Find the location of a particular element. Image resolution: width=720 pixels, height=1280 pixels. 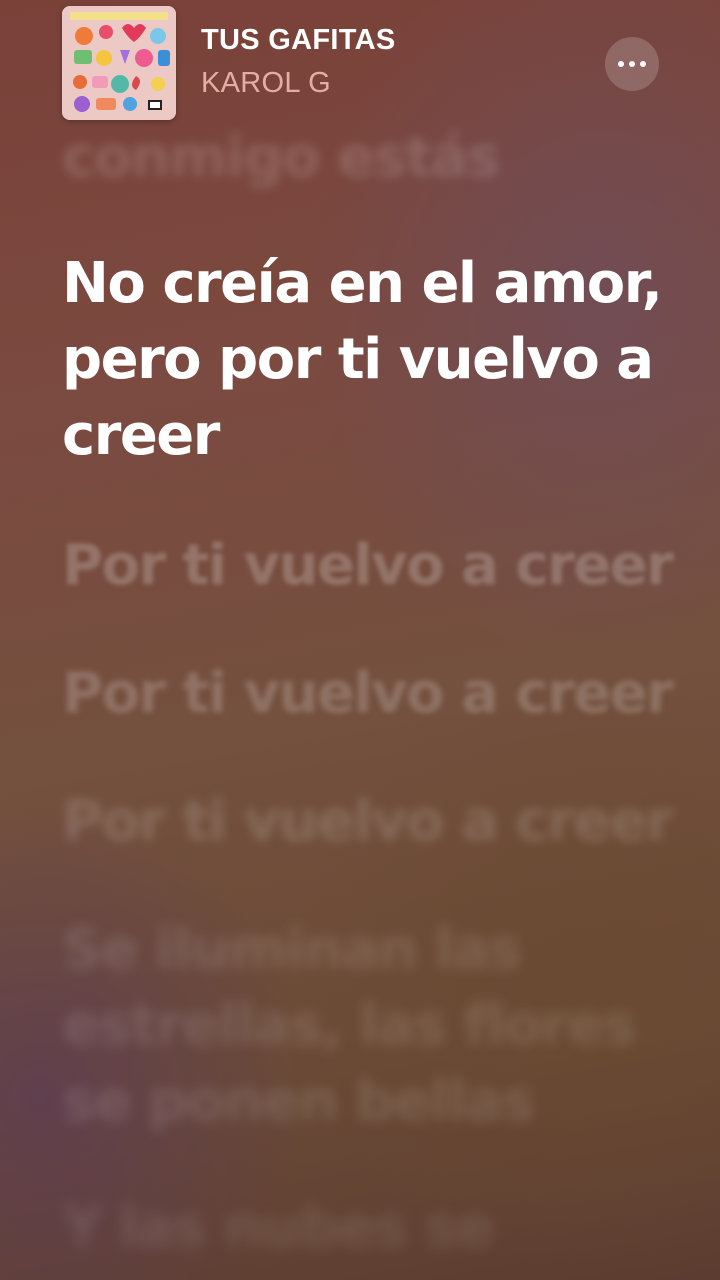

lyric-line-upcoming: Y las nubes se is located at coordinates (372, 1228).